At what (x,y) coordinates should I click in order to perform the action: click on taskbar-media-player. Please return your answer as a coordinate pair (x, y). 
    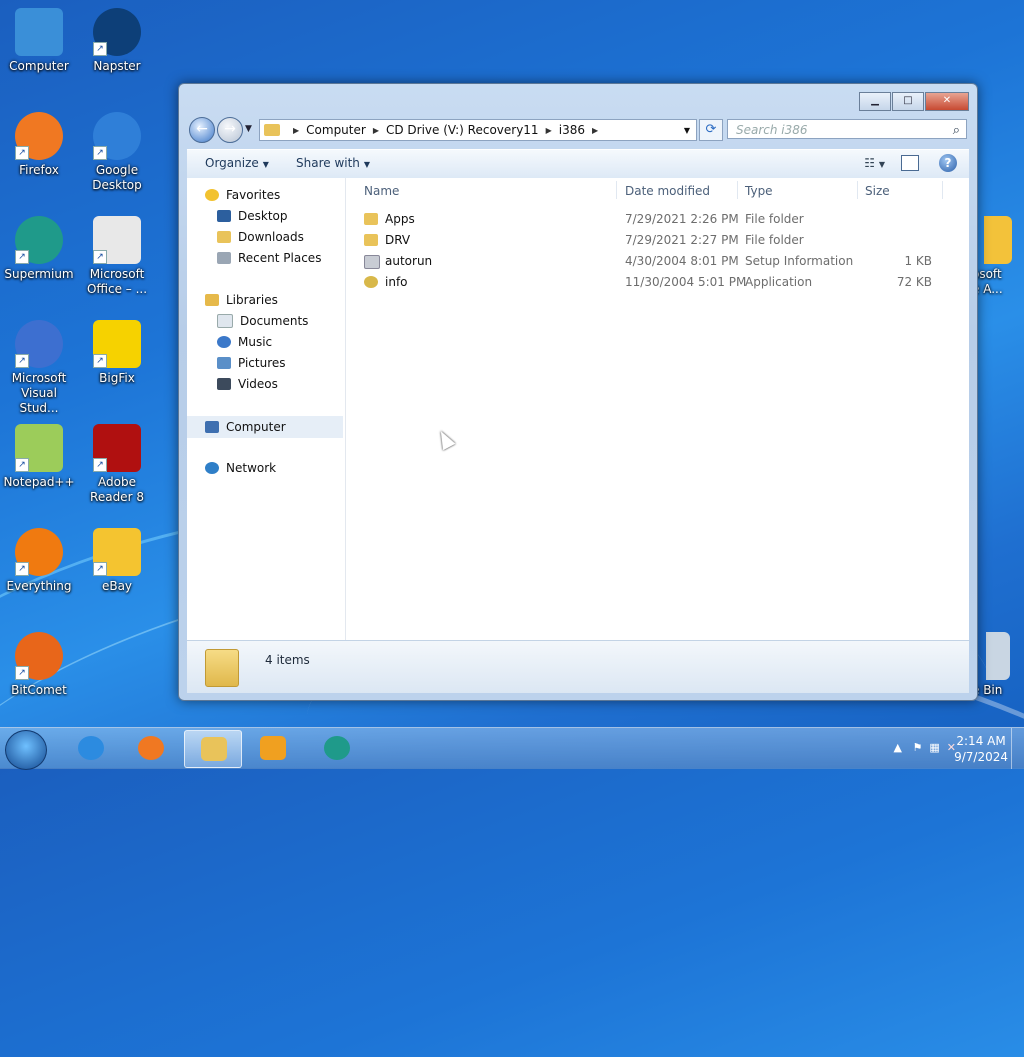
    Looking at the image, I should click on (272, 748).